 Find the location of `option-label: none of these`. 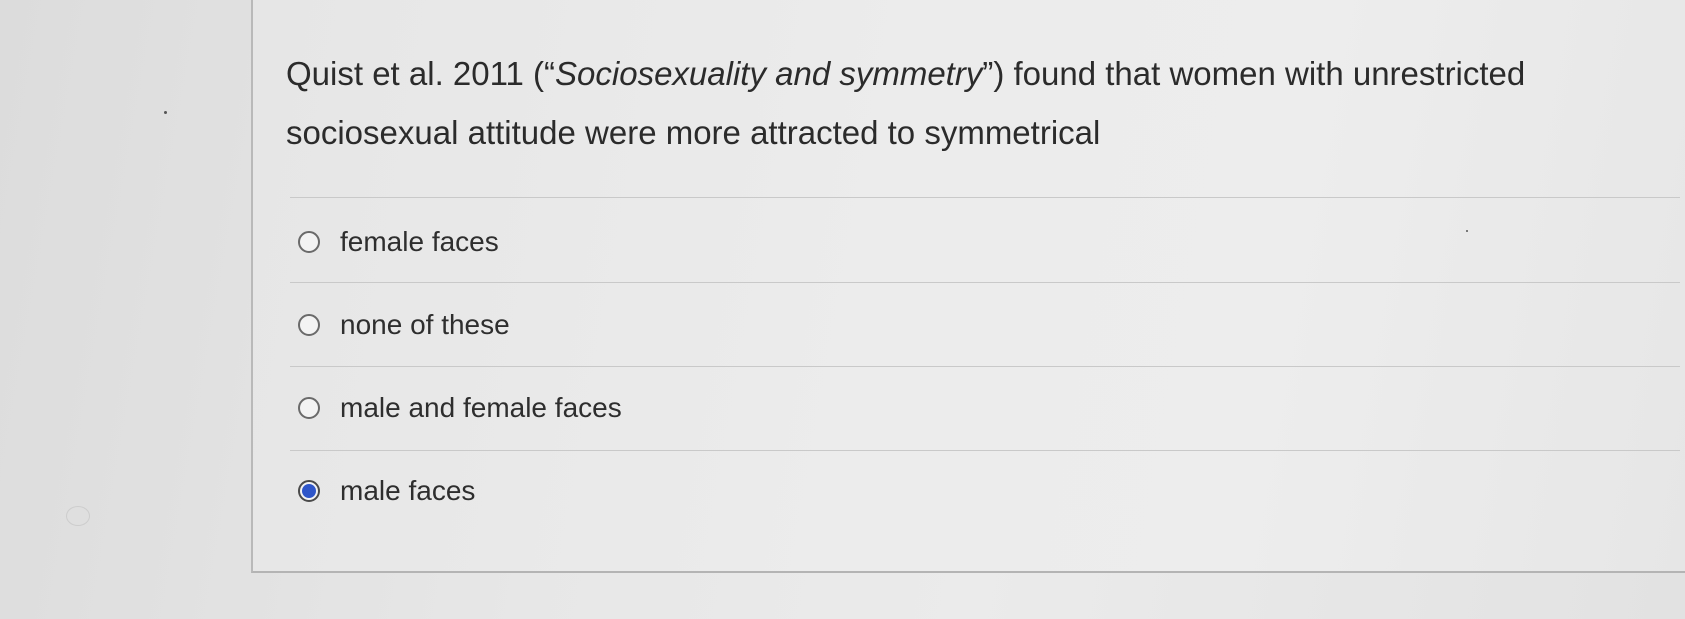

option-label: none of these is located at coordinates (425, 324).